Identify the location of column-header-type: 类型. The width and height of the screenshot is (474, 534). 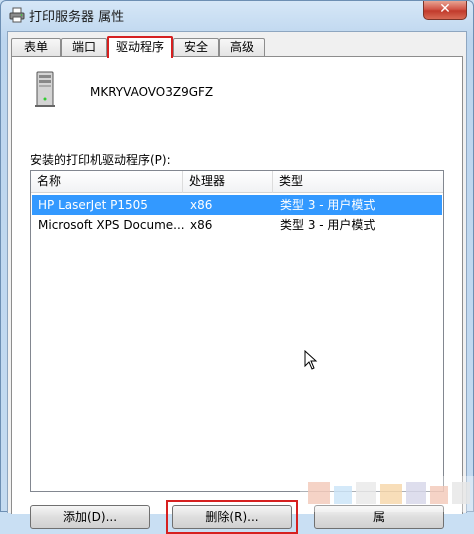
(357, 182).